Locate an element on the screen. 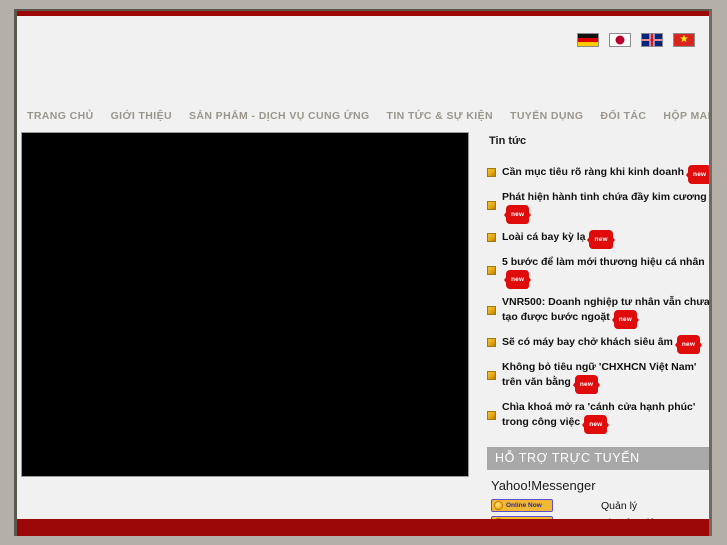 Image resolution: width=727 pixels, height=545 pixels. language-selector is located at coordinates (636, 40).